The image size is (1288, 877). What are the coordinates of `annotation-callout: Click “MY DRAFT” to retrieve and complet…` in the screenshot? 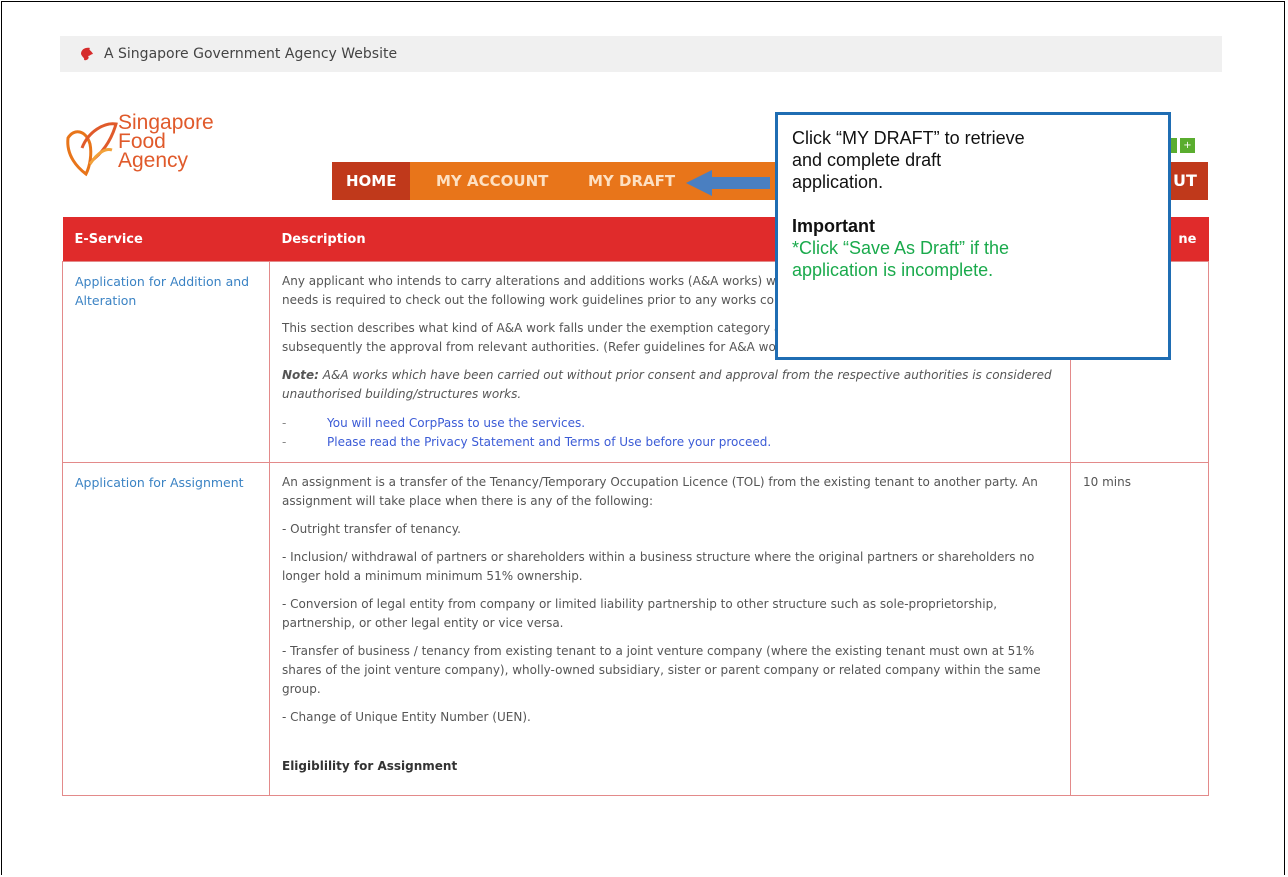 It's located at (973, 236).